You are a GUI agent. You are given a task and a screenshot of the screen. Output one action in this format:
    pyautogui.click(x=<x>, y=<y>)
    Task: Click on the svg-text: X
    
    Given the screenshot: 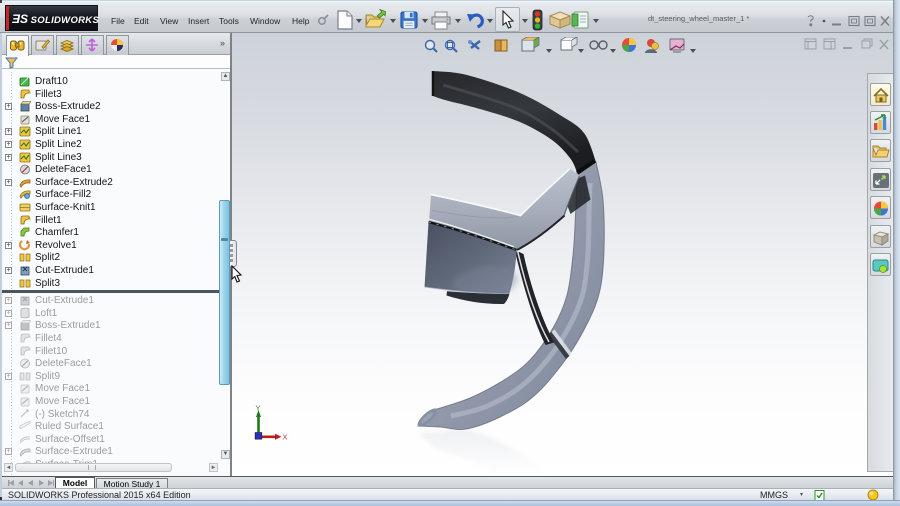 What is the action you would take?
    pyautogui.click(x=285, y=437)
    